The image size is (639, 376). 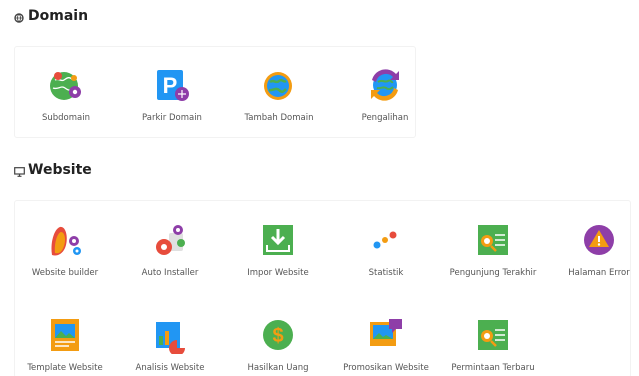 What do you see at coordinates (279, 118) in the screenshot?
I see `addon-domain-label: Tambah Domain` at bounding box center [279, 118].